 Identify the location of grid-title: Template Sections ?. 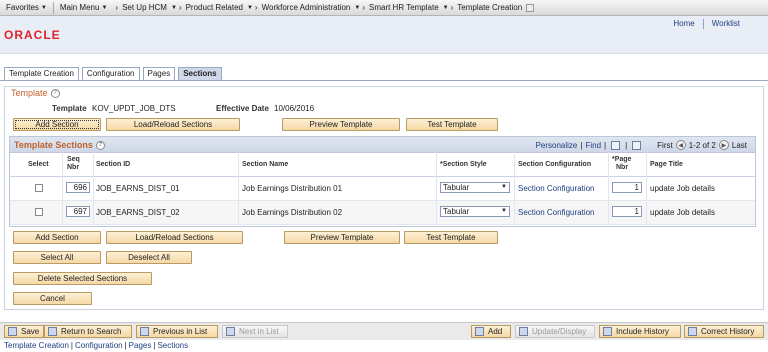
(59, 145).